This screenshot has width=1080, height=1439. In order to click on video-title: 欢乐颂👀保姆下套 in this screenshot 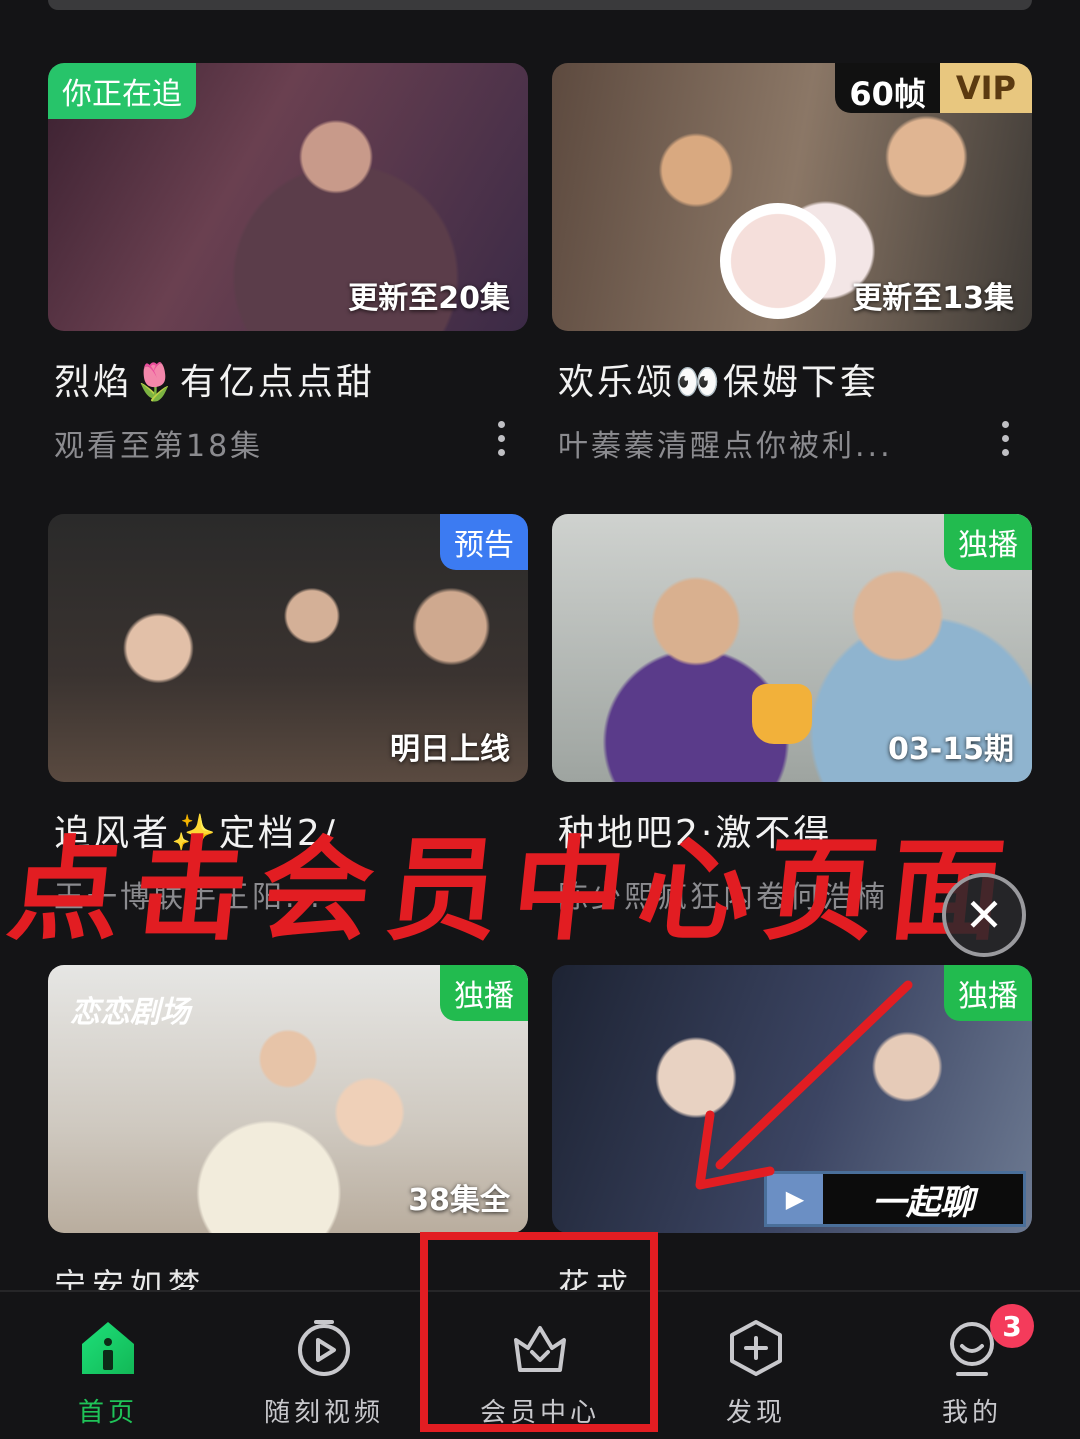, I will do `click(792, 379)`.